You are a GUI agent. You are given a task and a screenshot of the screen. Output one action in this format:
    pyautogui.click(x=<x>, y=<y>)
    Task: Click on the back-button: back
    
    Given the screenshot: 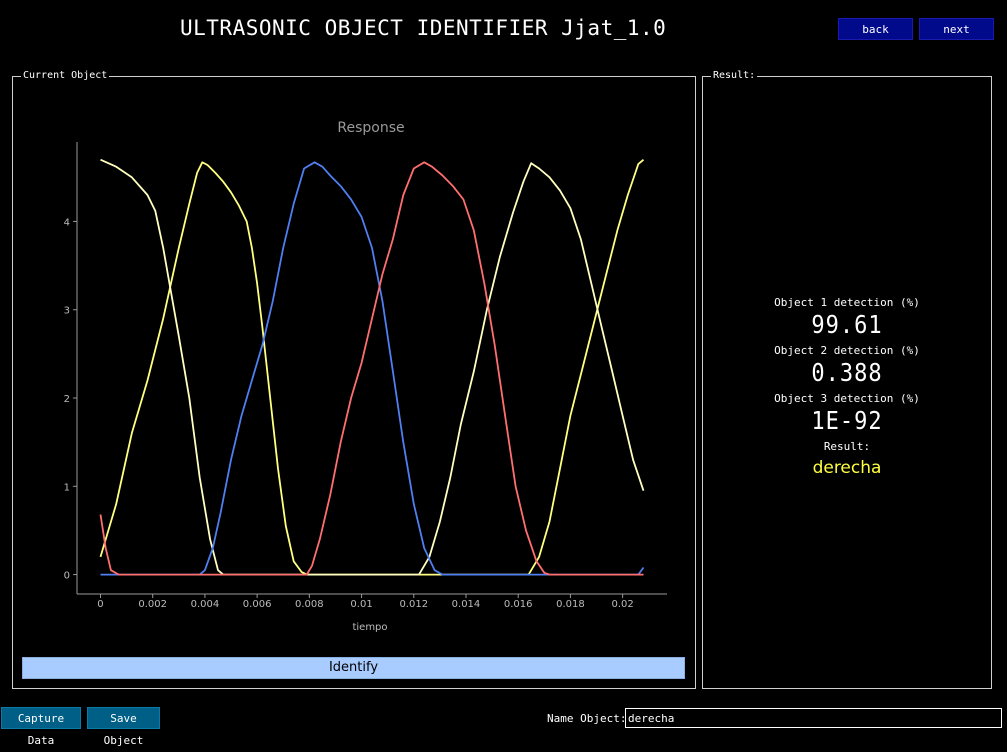 What is the action you would take?
    pyautogui.click(x=875, y=29)
    